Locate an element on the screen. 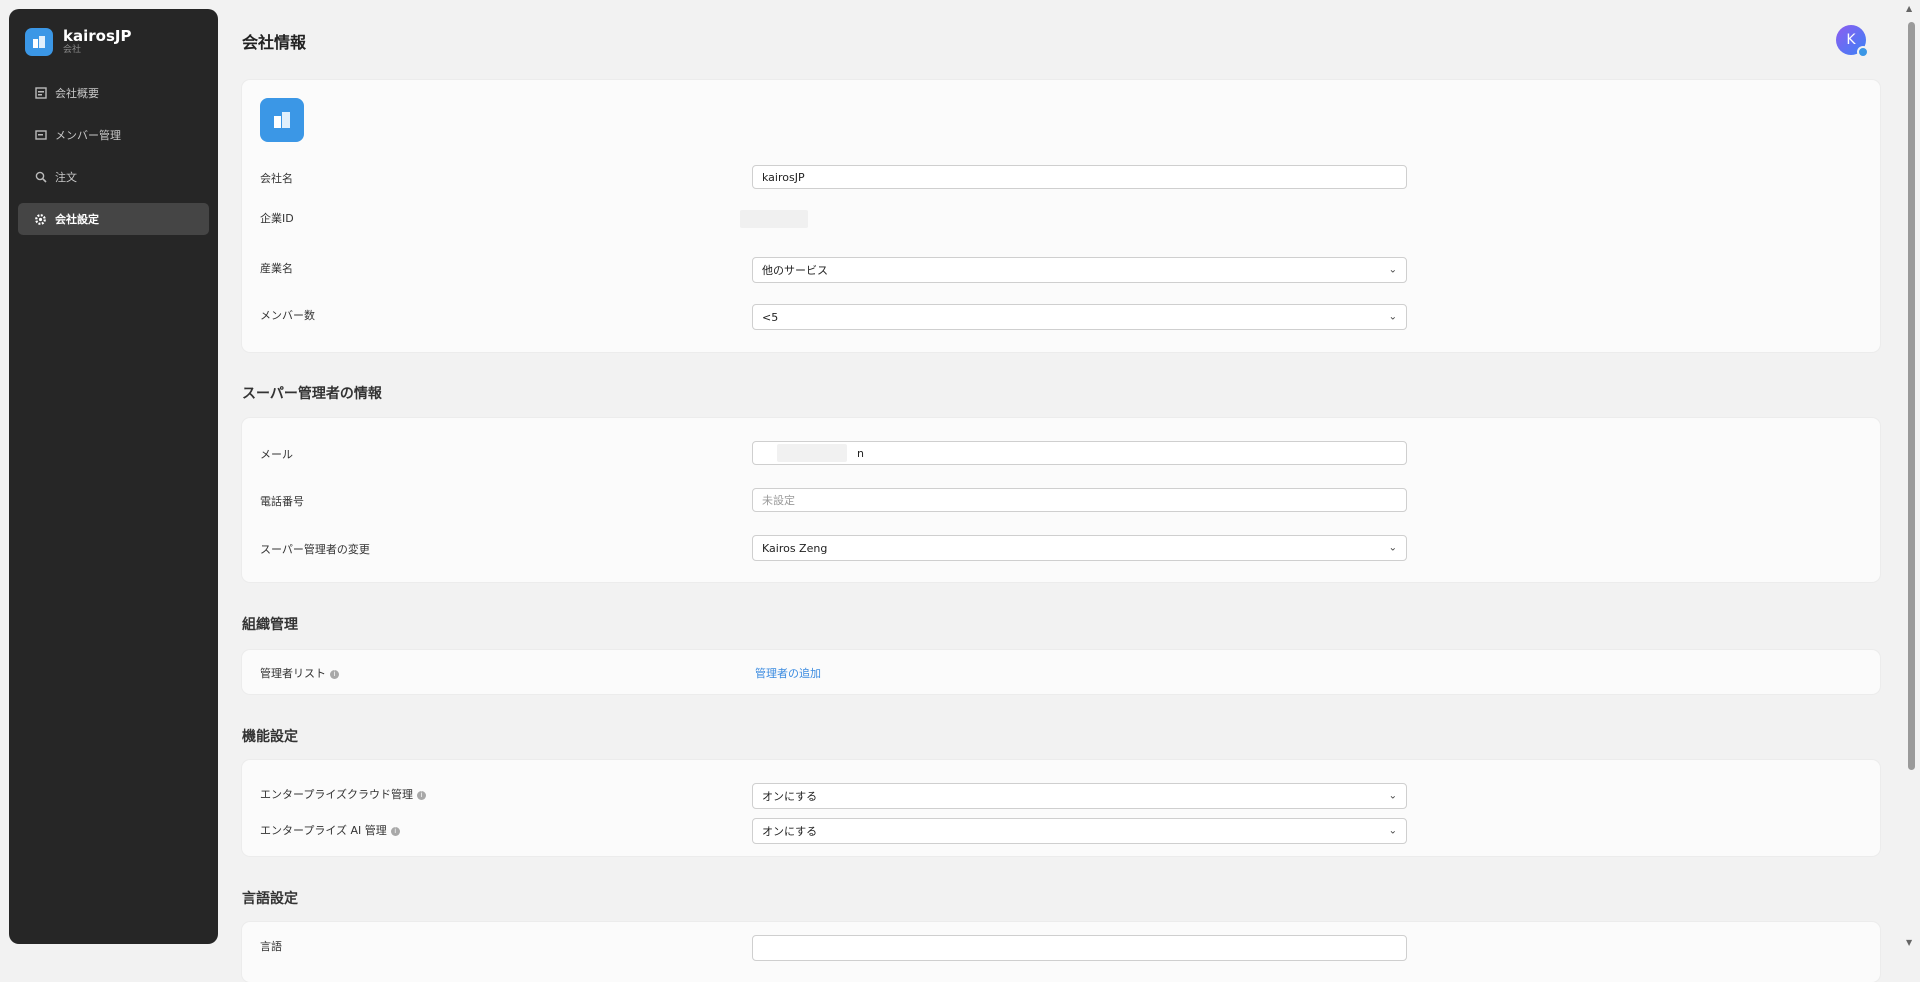 Image resolution: width=1920 pixels, height=982 pixels. email-masked is located at coordinates (812, 453).